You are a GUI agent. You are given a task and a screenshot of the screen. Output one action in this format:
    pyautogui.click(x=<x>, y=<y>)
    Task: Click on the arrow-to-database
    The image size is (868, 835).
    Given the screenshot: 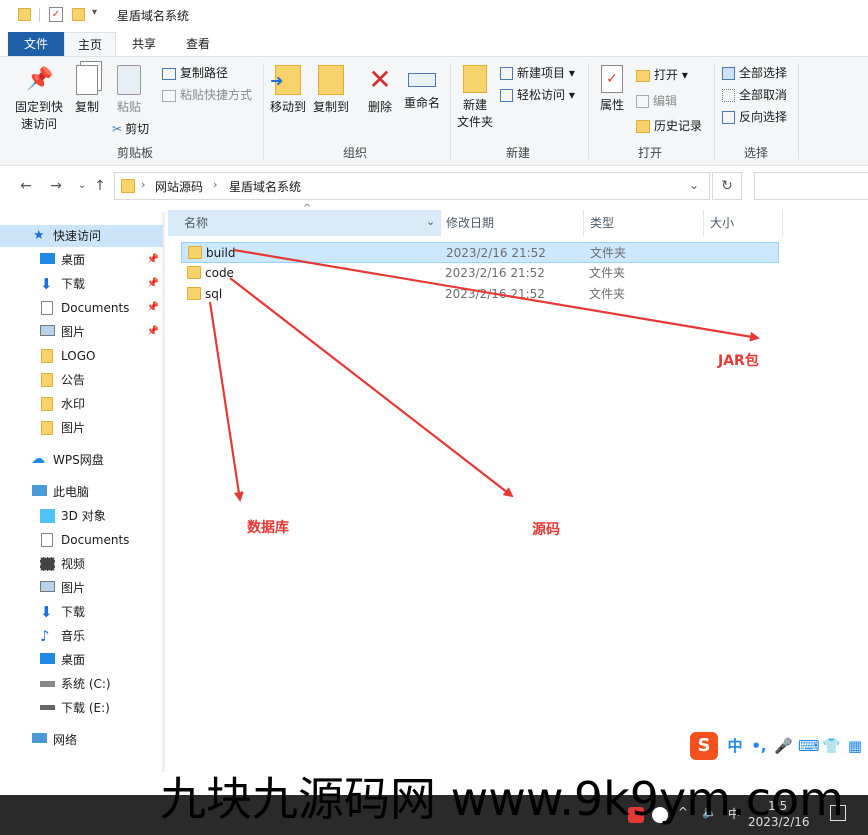 What is the action you would take?
    pyautogui.click(x=226, y=401)
    